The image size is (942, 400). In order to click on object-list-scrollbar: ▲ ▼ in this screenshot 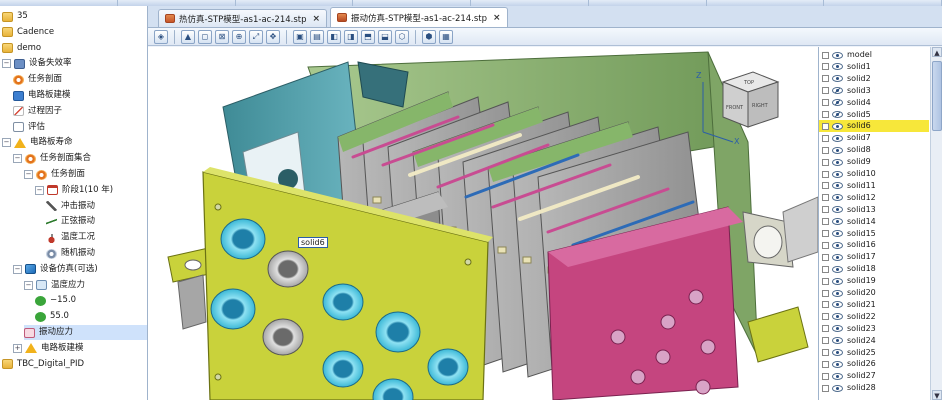, I will do `click(936, 223)`.